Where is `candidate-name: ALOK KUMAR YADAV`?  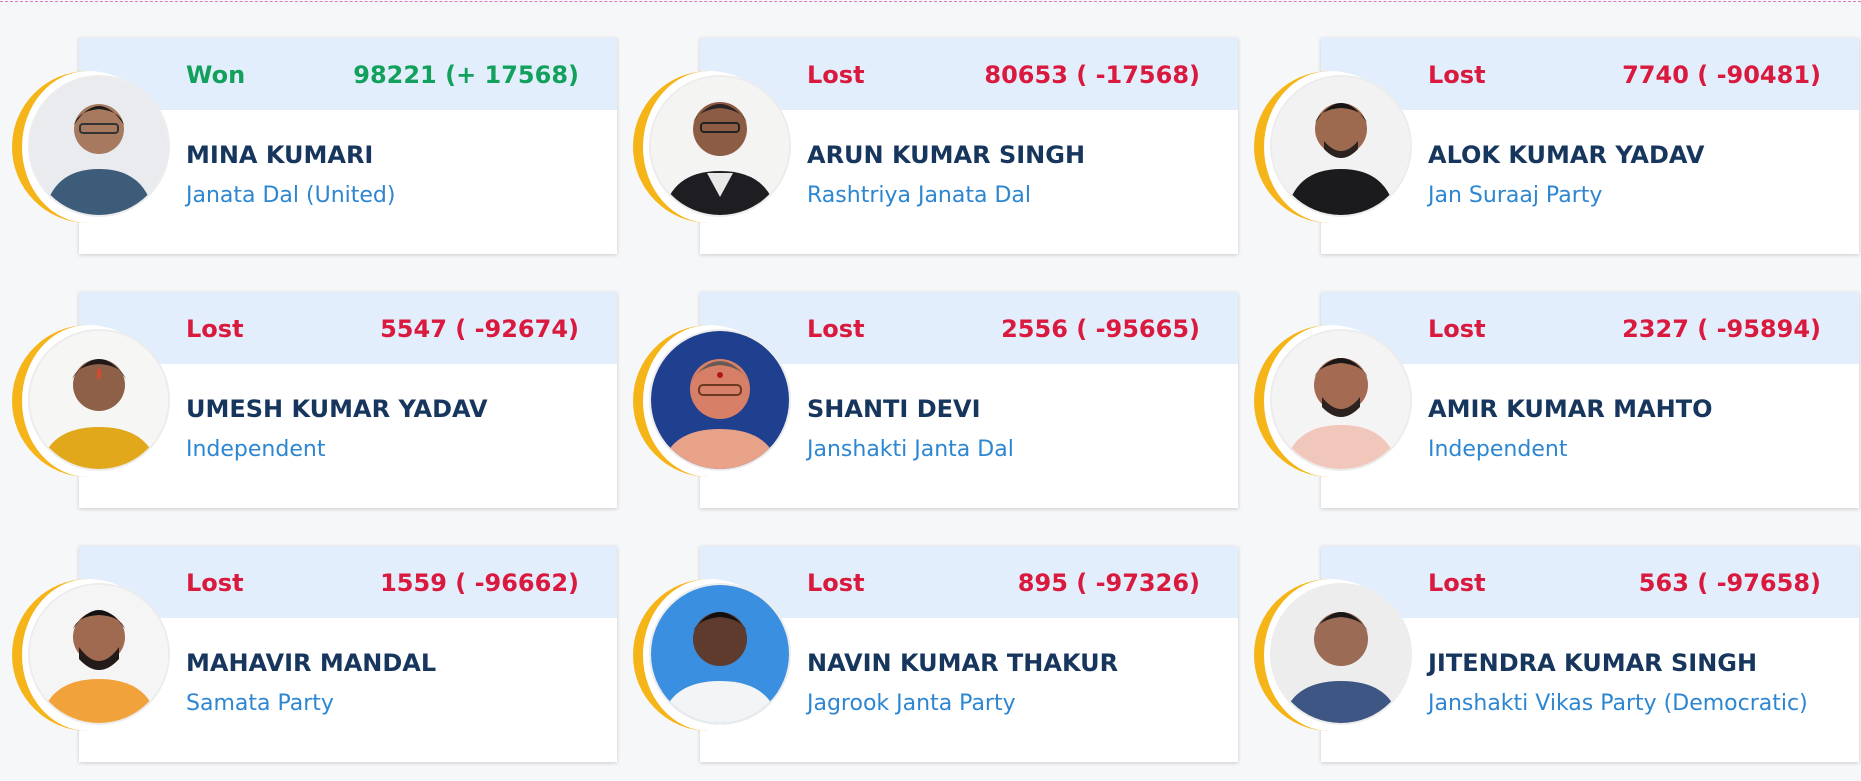 candidate-name: ALOK KUMAR YADAV is located at coordinates (1566, 155).